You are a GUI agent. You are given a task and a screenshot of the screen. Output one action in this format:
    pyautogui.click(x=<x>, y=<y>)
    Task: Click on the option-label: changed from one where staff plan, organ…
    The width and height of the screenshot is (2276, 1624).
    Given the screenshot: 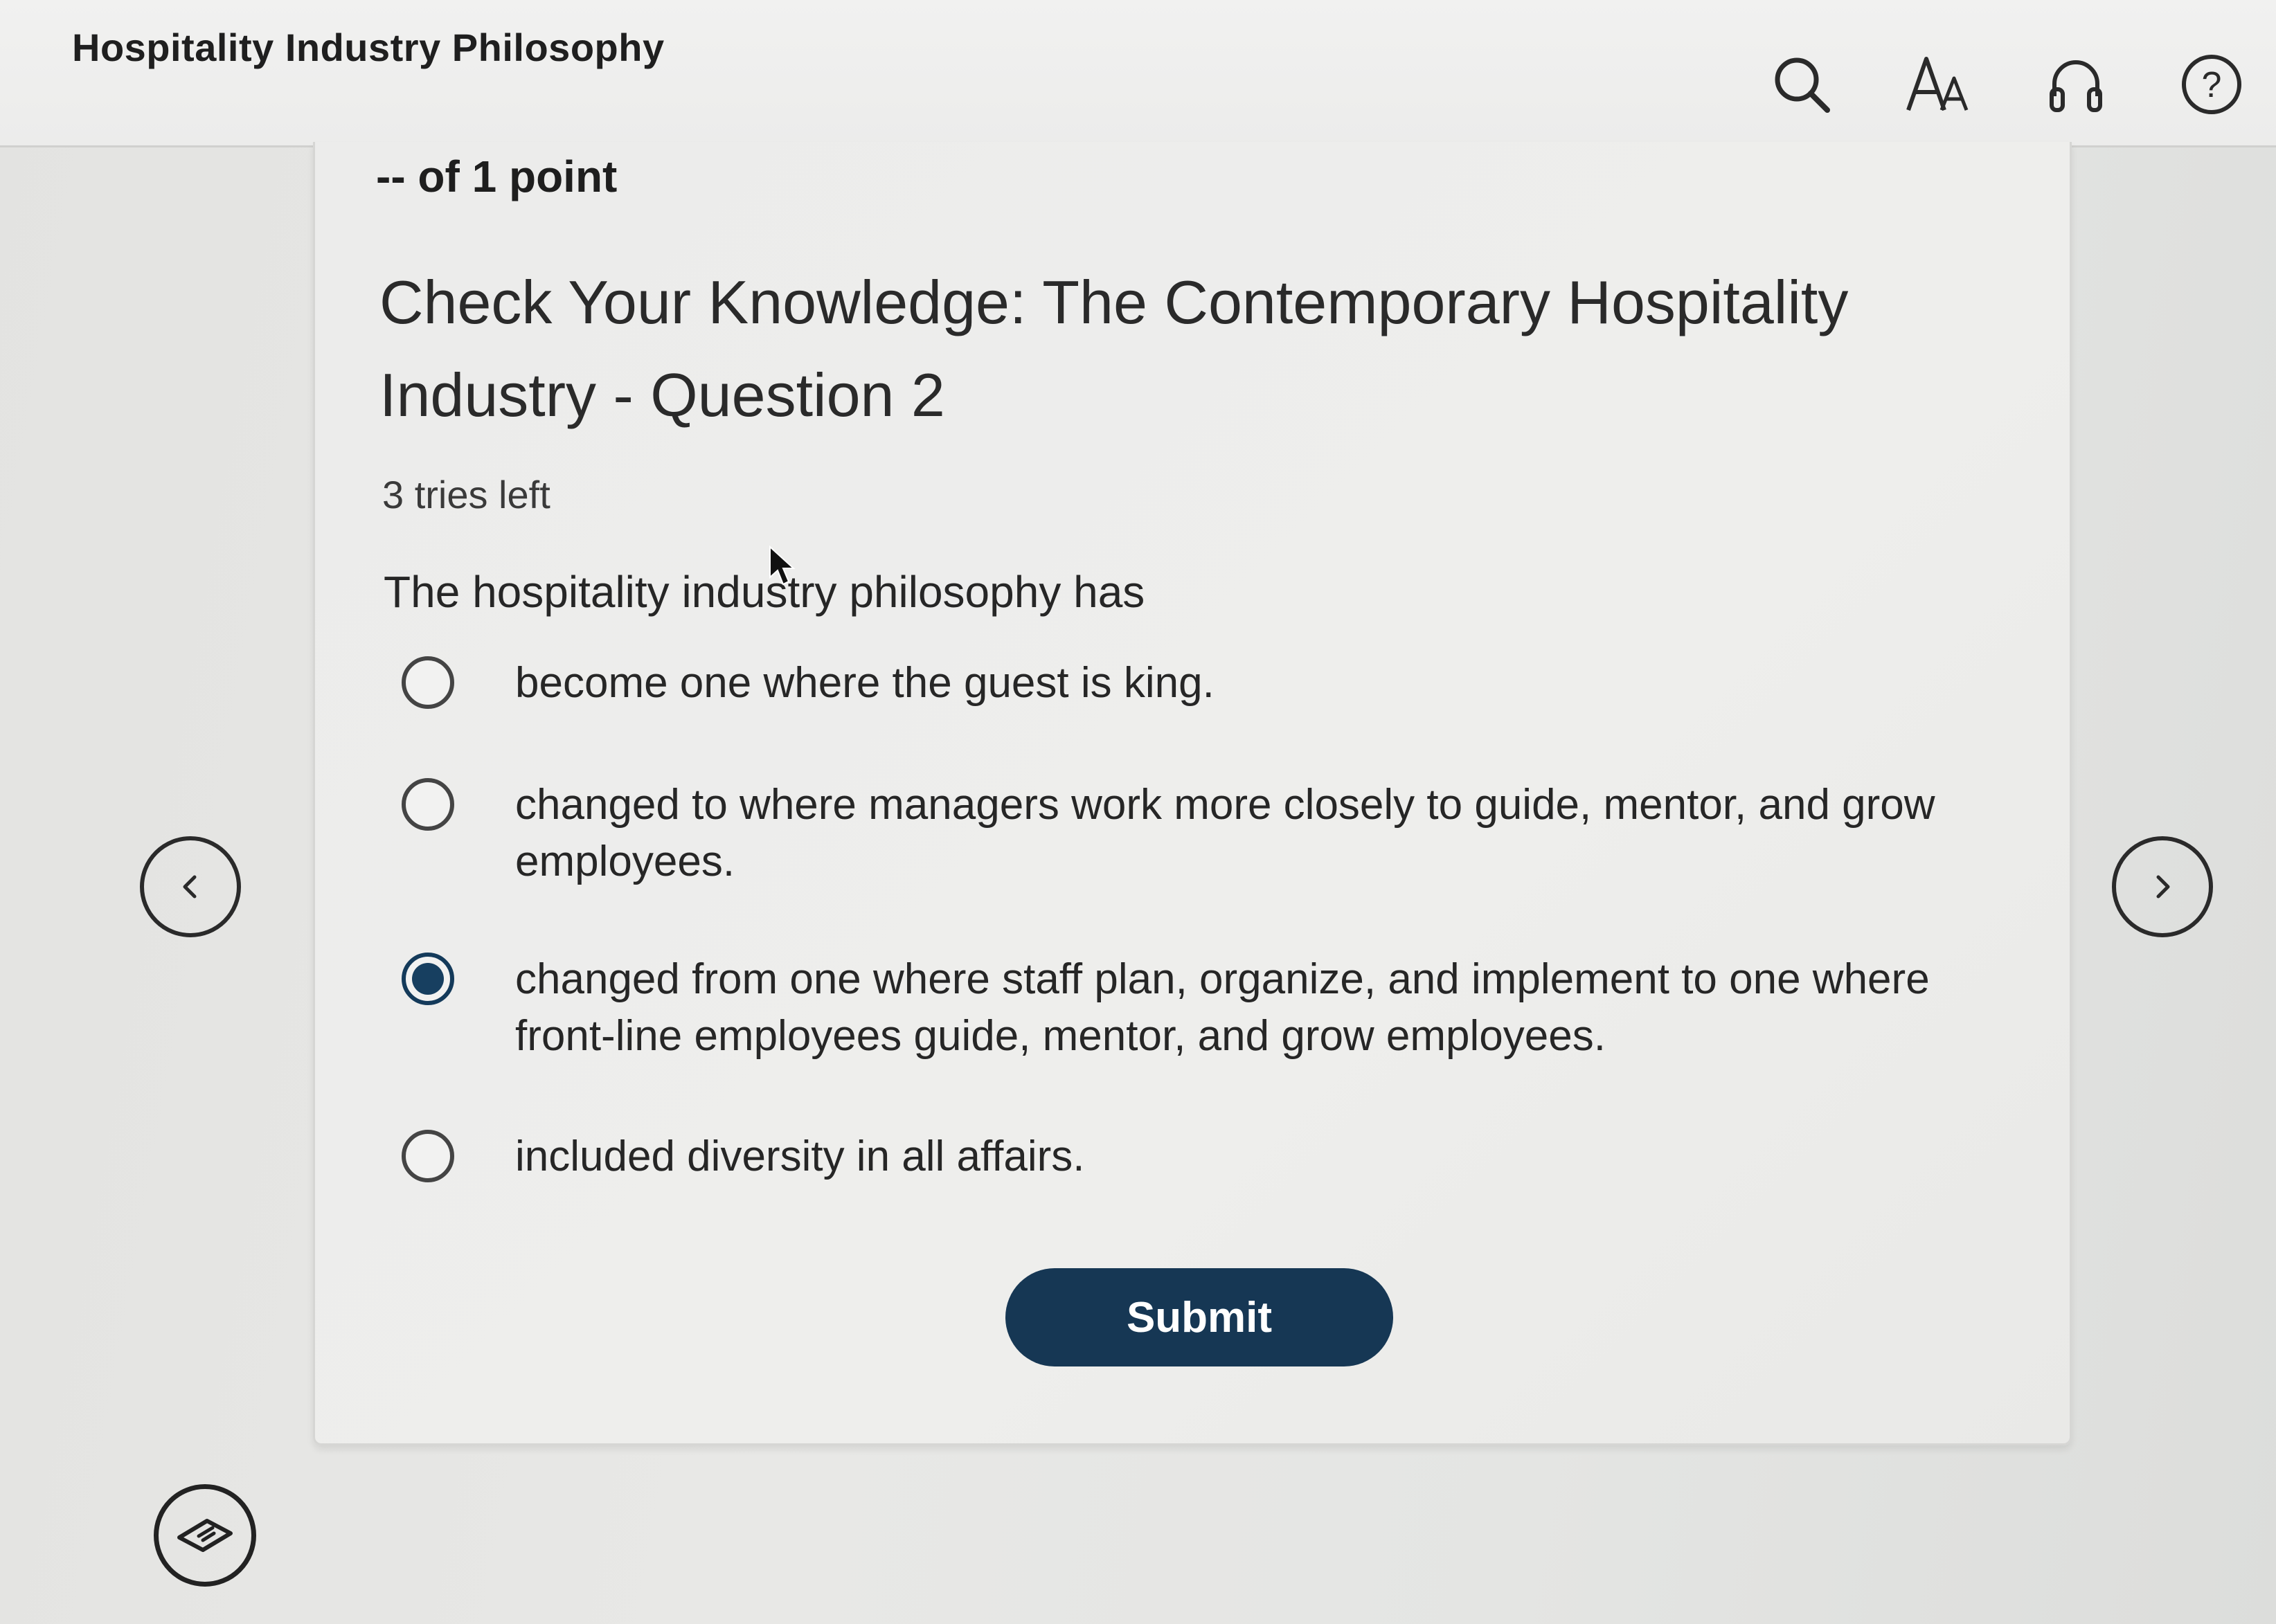 What is the action you would take?
    pyautogui.click(x=1222, y=1007)
    